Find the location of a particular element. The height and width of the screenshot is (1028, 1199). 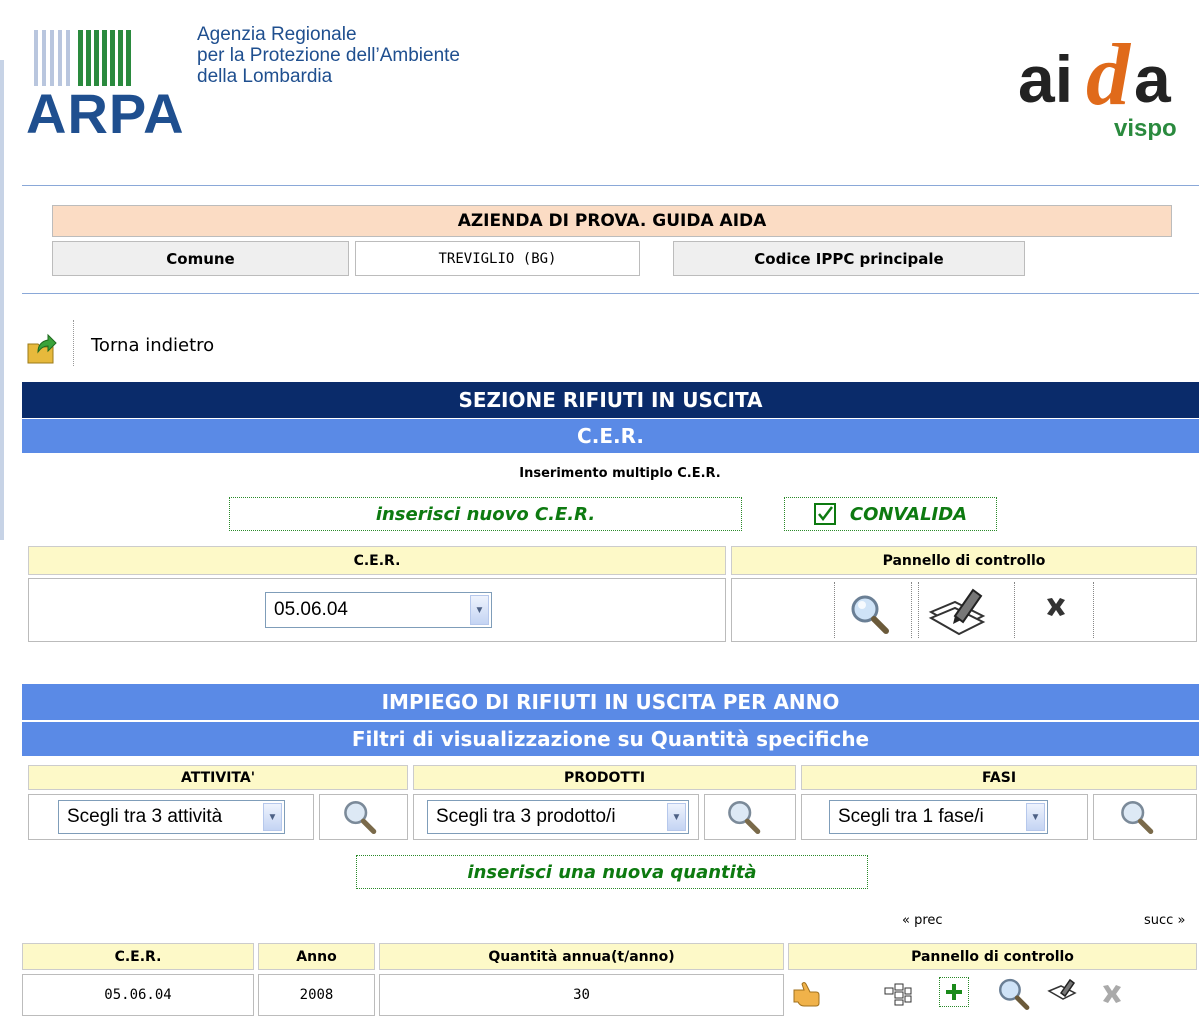

multi-insert-caption: Inserimento multiplo C.E.R. is located at coordinates (620, 473).